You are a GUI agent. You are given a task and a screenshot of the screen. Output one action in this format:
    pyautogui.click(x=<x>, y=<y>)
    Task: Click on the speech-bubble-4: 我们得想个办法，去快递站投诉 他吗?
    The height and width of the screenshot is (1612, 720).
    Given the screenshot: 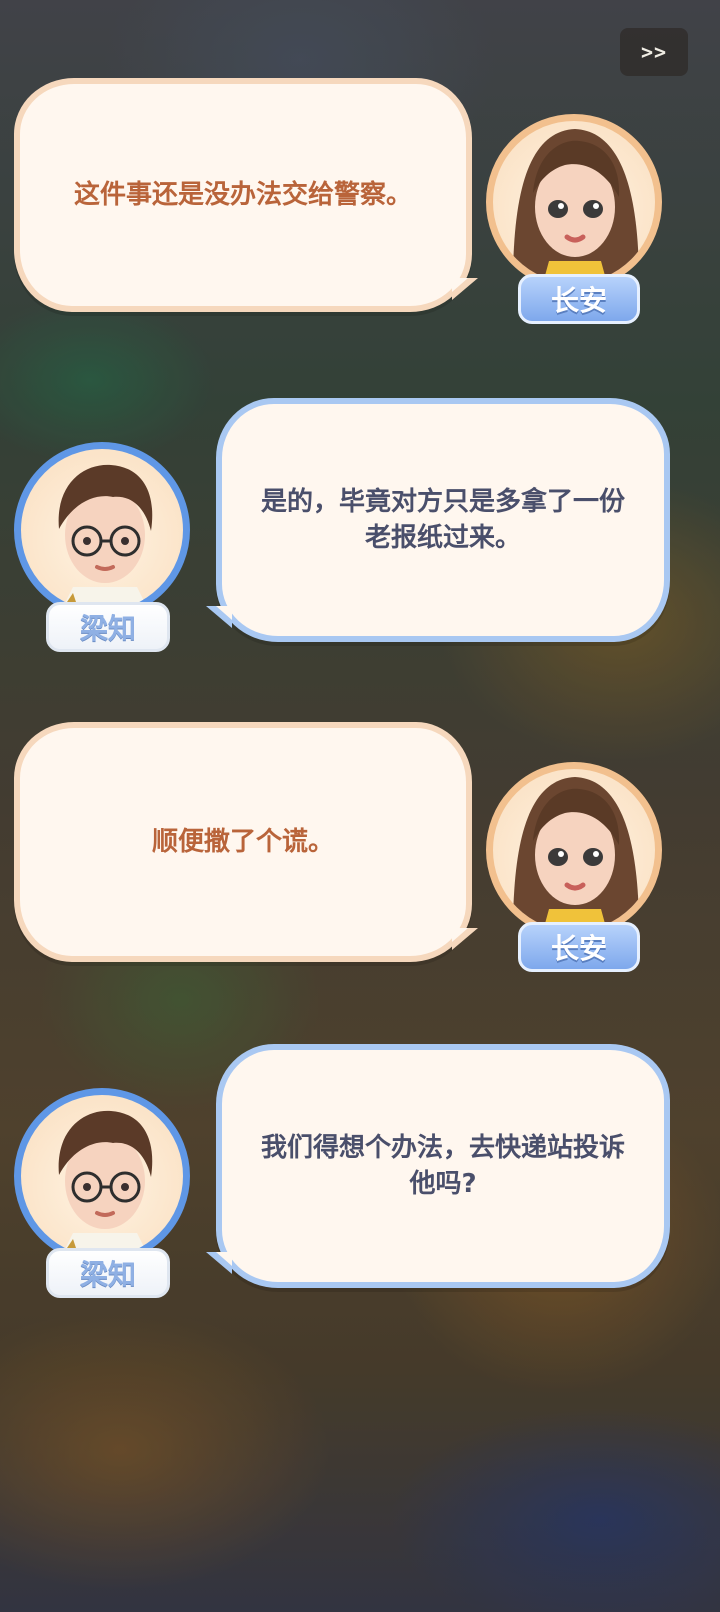 What is the action you would take?
    pyautogui.click(x=443, y=1166)
    